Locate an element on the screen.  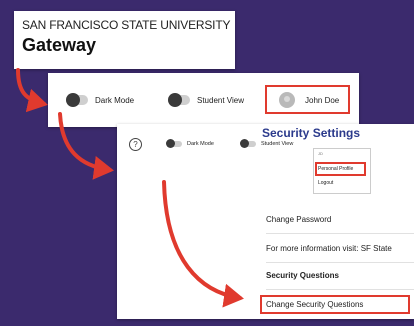
app-title: Gateway is located at coordinates (59, 45).